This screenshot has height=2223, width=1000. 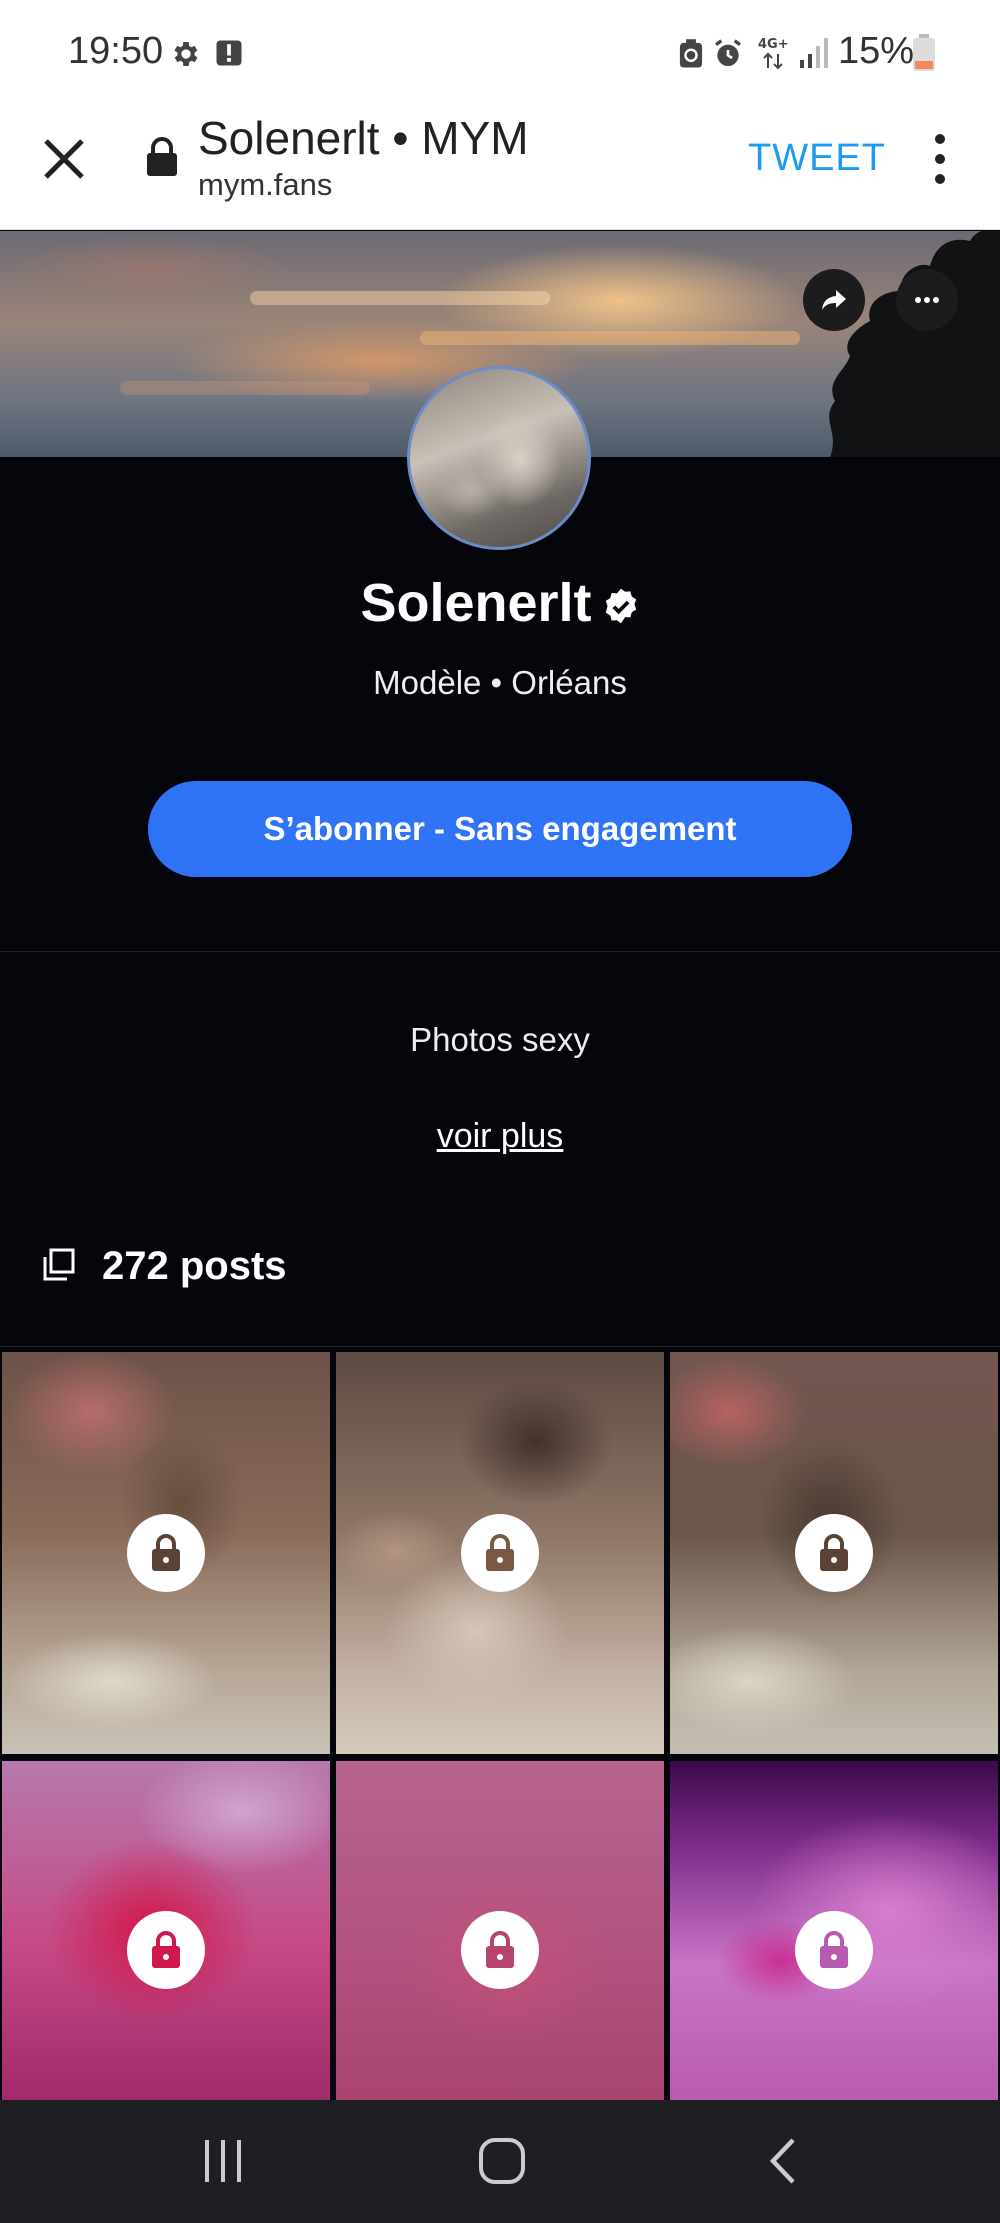 I want to click on profile-subtitle: Modèle • Orléans, so click(x=500, y=682).